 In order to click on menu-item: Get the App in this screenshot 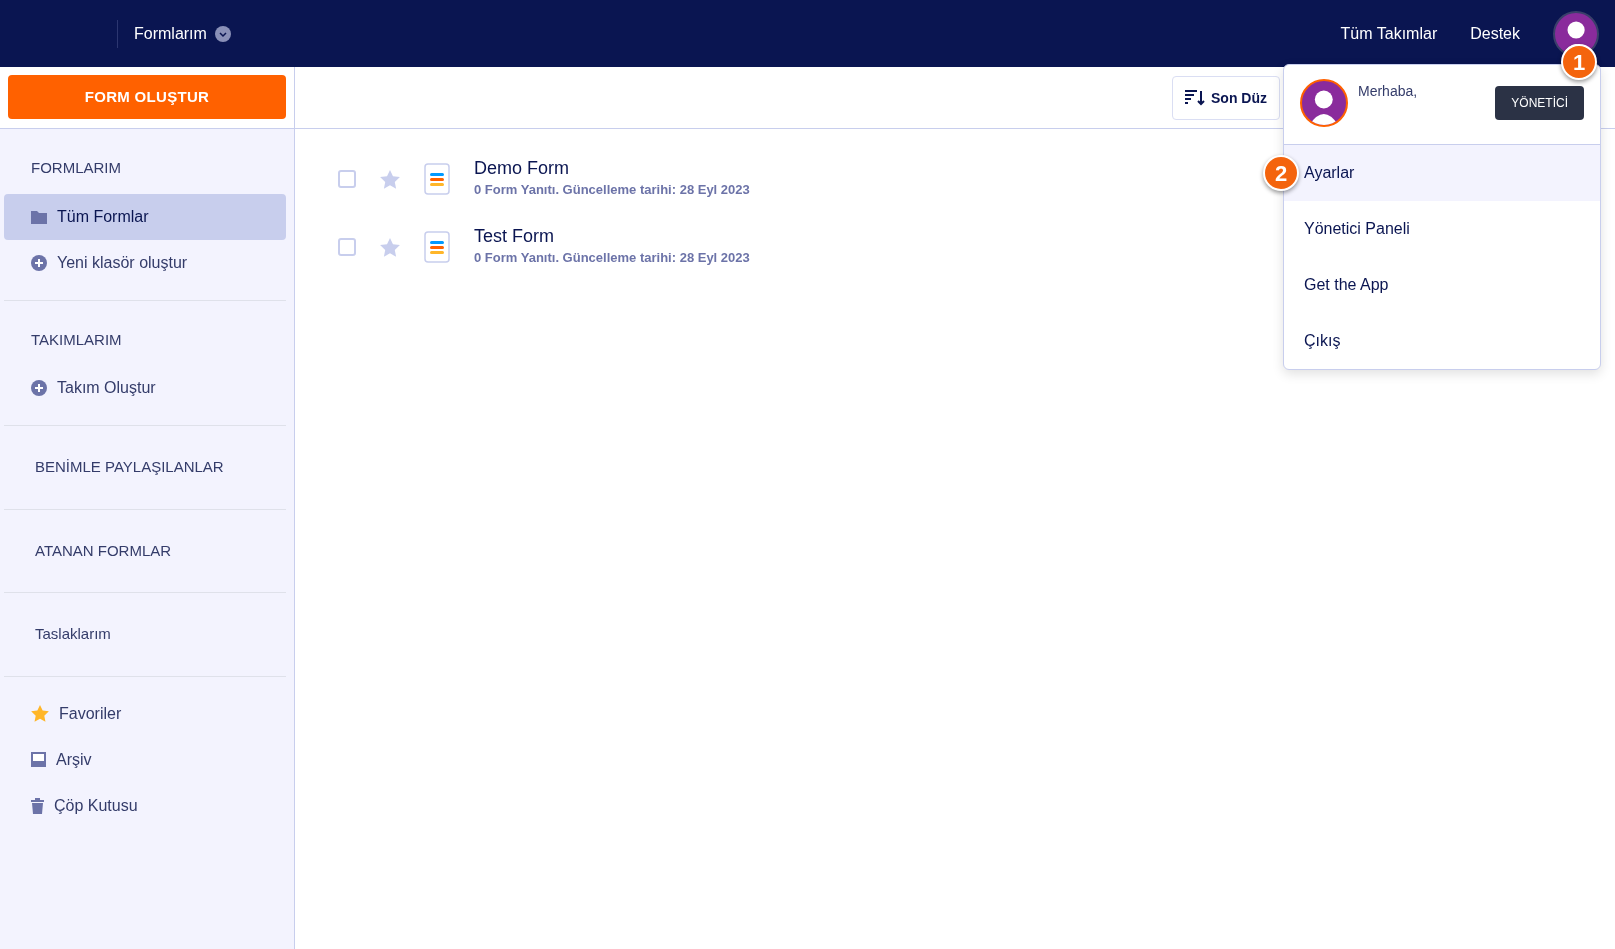, I will do `click(1442, 285)`.